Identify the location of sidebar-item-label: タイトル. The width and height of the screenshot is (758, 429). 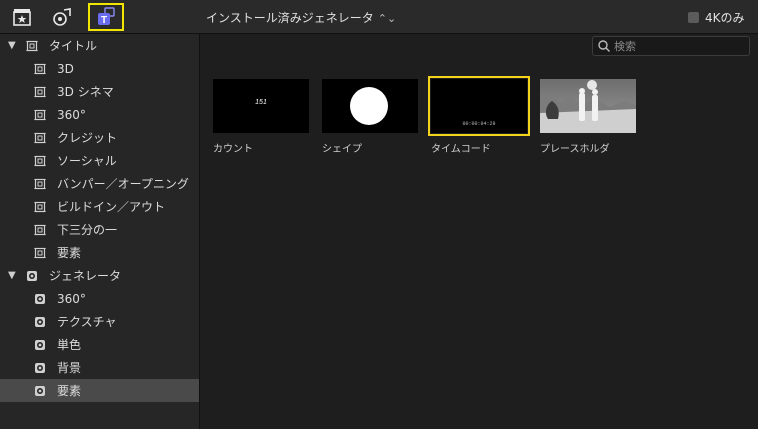
(73, 46).